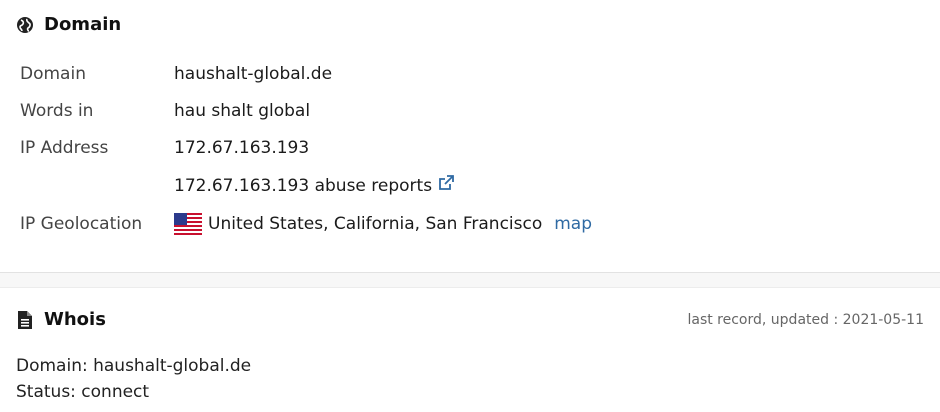  I want to click on domain-value: haushalt-global.de, so click(253, 74).